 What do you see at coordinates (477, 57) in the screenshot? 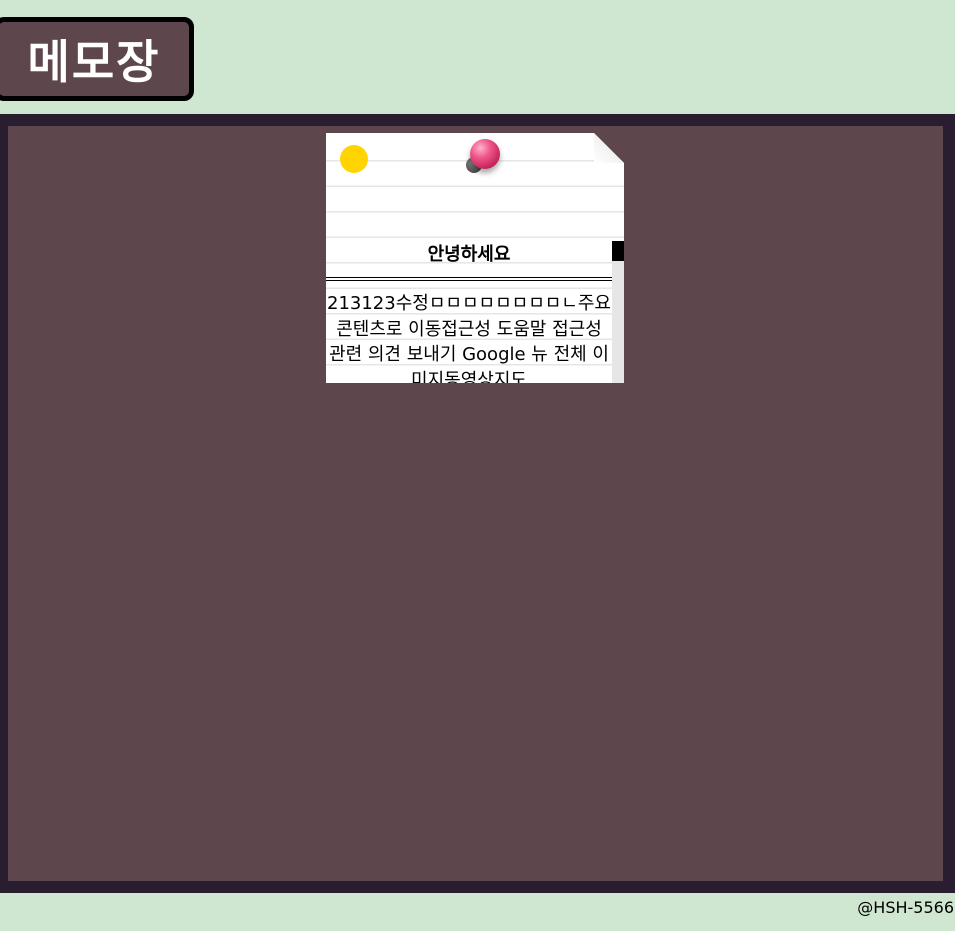
I see `app-header: 메모장` at bounding box center [477, 57].